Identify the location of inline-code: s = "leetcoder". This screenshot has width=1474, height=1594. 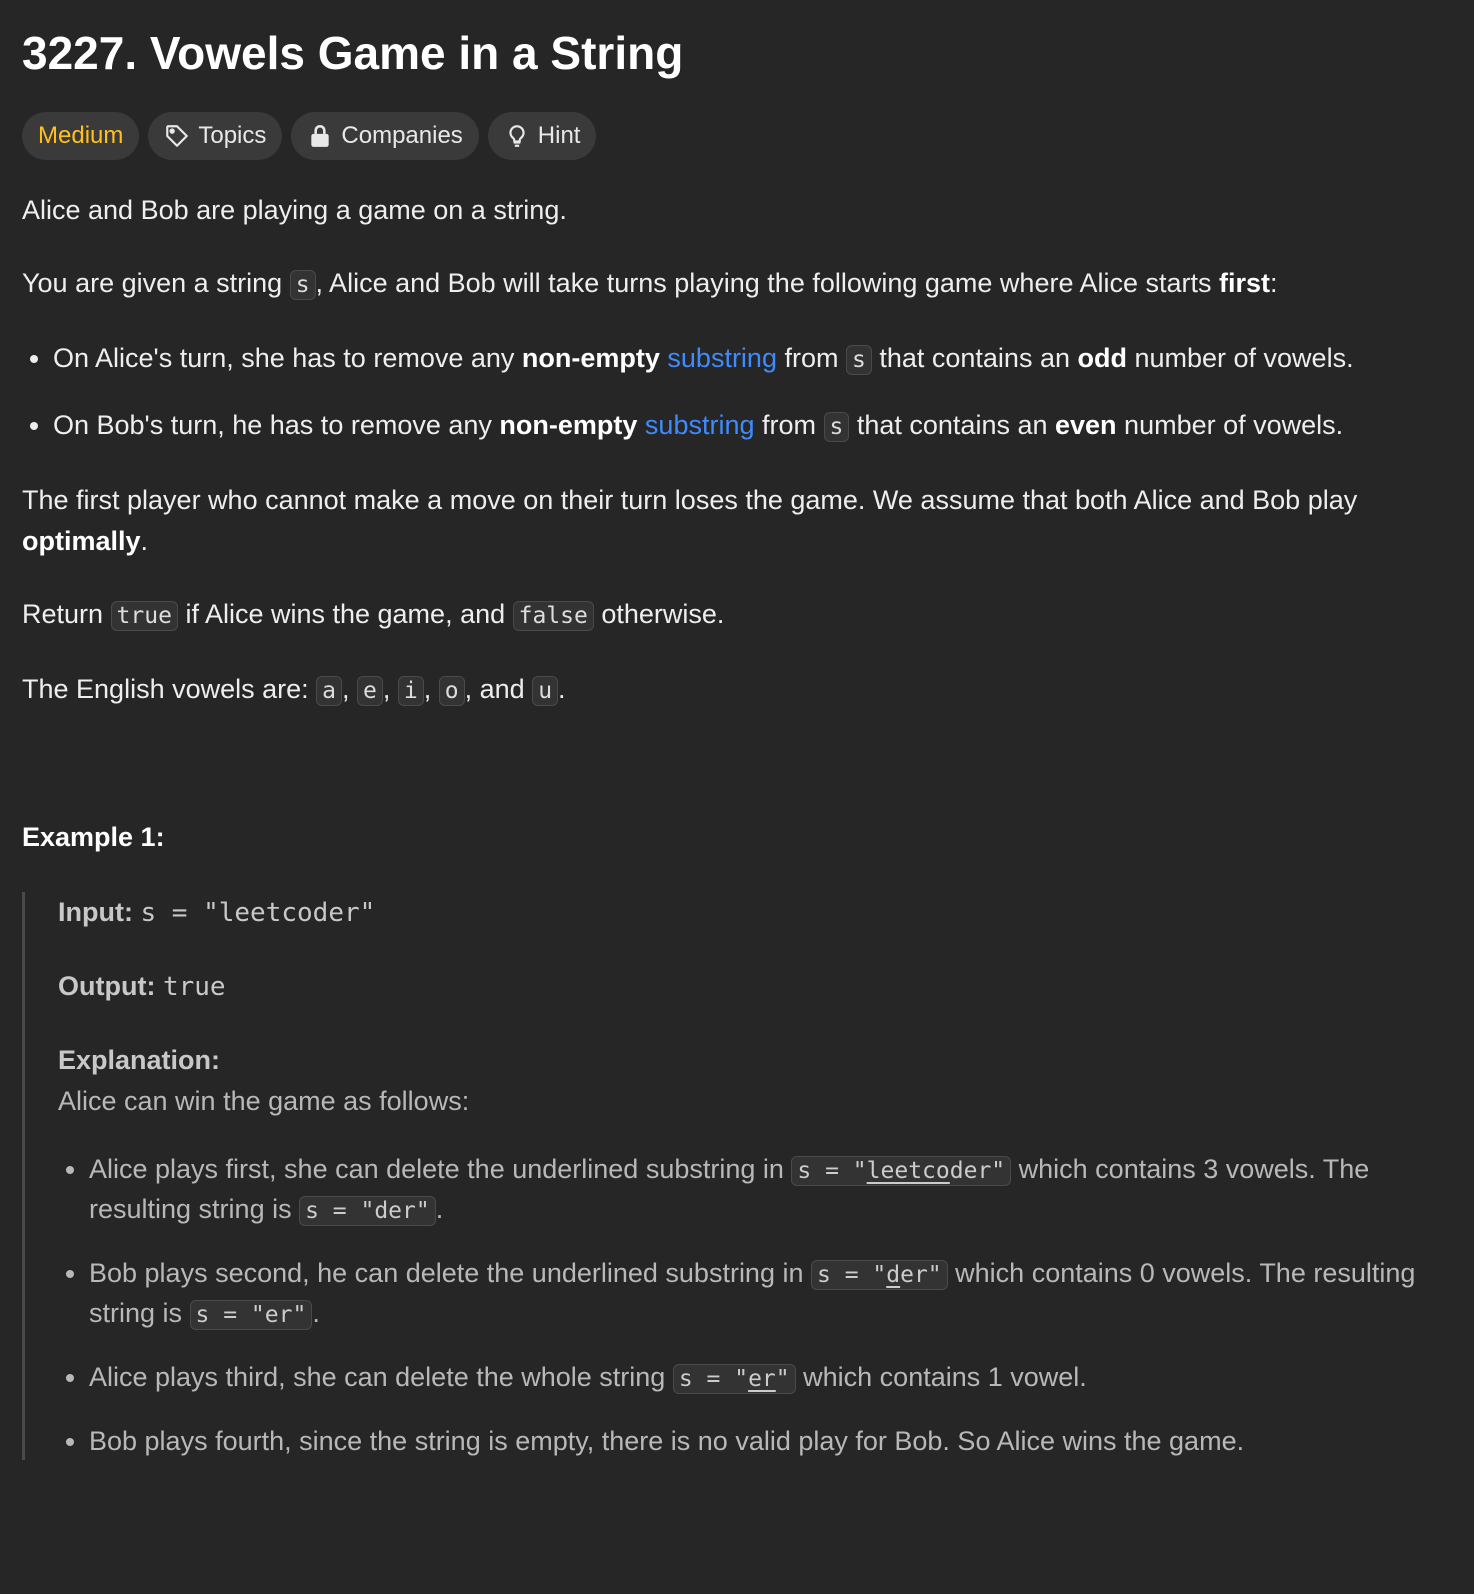
(901, 1171).